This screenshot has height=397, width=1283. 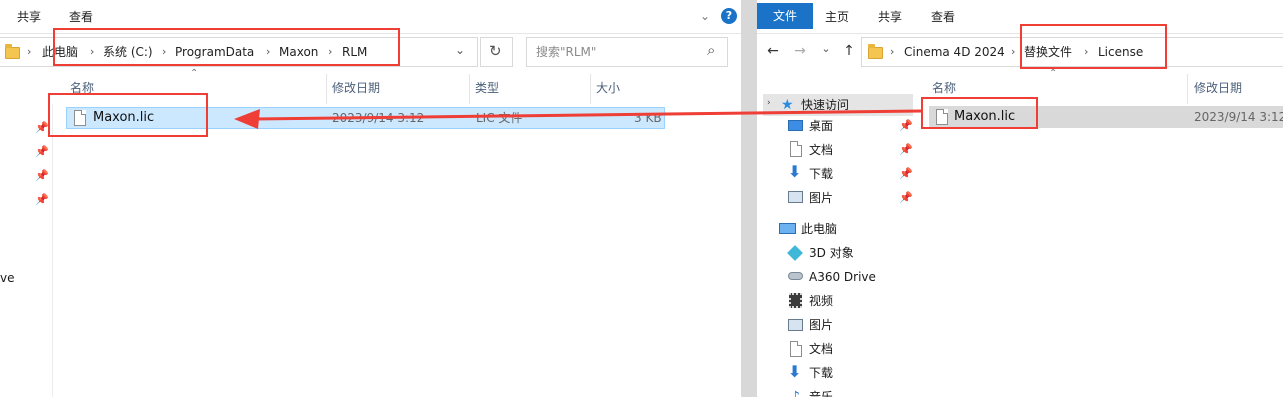 I want to click on nav-item-pictures: 图片, so click(x=821, y=198).